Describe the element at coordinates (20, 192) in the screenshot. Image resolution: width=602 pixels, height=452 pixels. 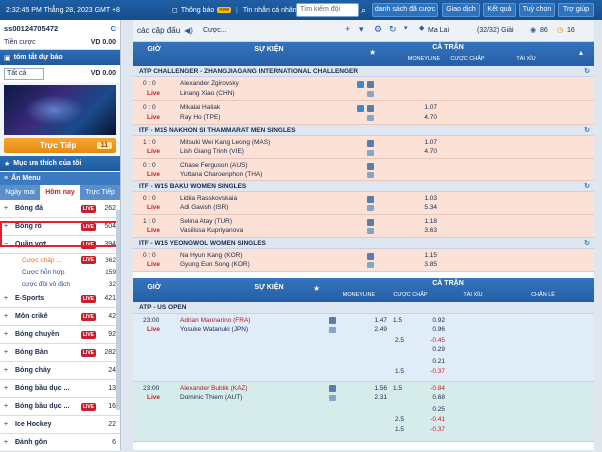
I see `tab-tomorrow: Ngày mai` at that location.